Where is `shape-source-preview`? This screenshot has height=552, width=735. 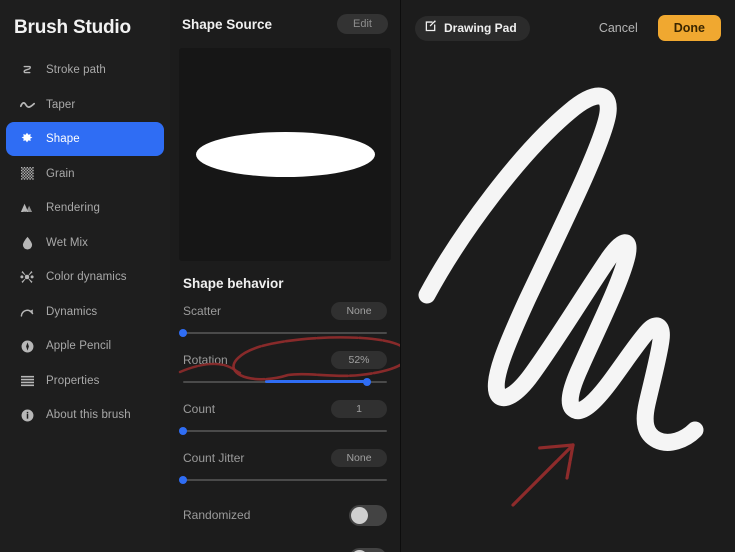
shape-source-preview is located at coordinates (285, 154).